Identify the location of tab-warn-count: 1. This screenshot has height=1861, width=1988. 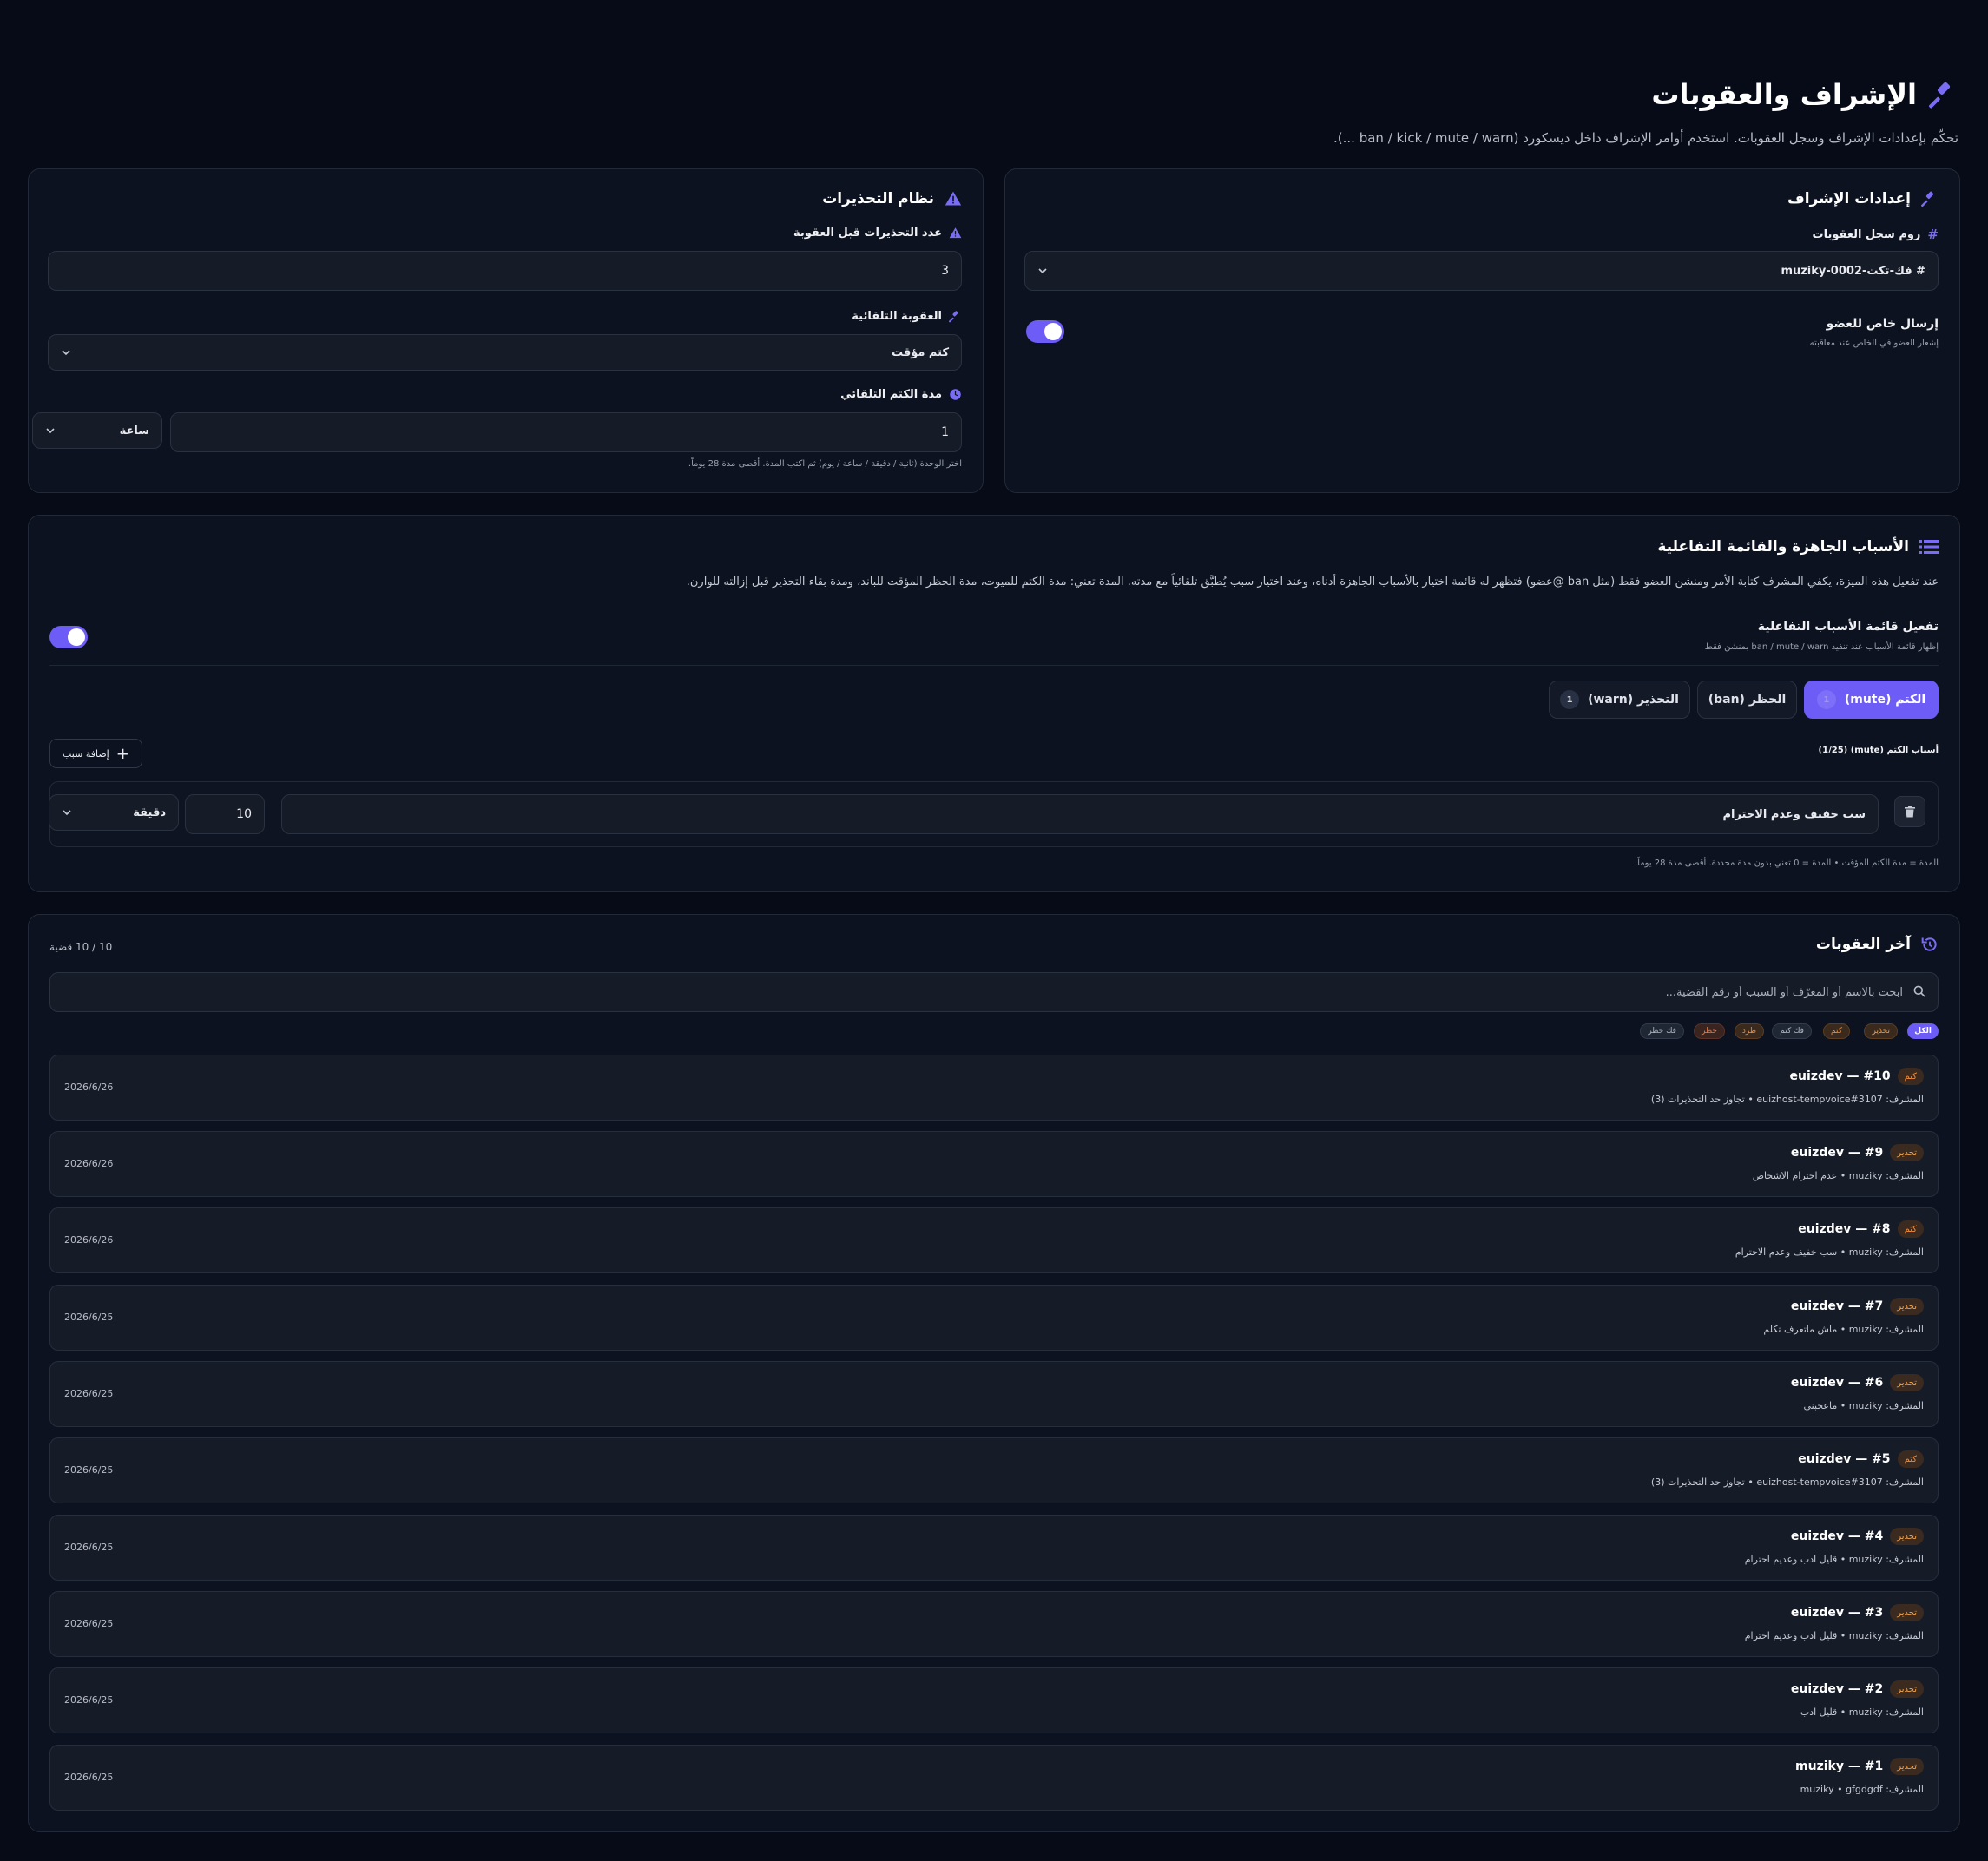
(1570, 699).